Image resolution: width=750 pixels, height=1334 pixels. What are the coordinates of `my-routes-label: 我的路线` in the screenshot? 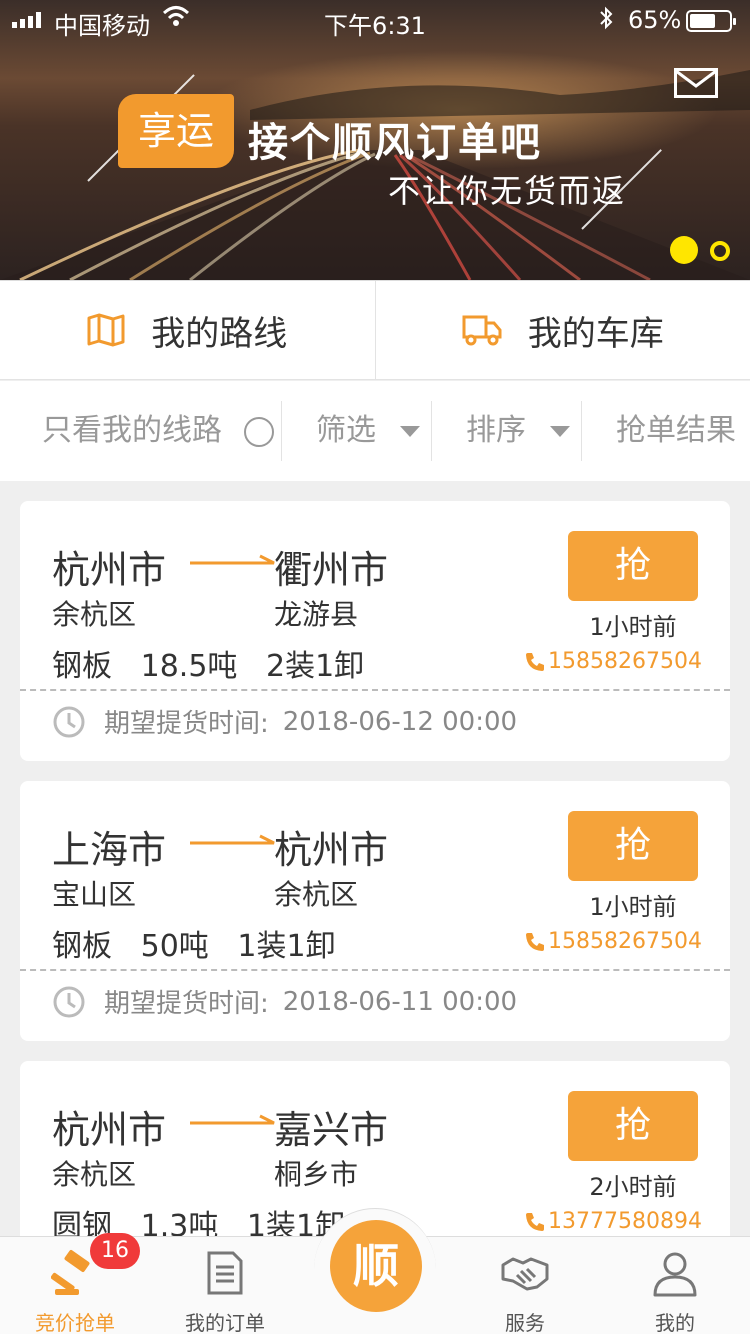 It's located at (219, 333).